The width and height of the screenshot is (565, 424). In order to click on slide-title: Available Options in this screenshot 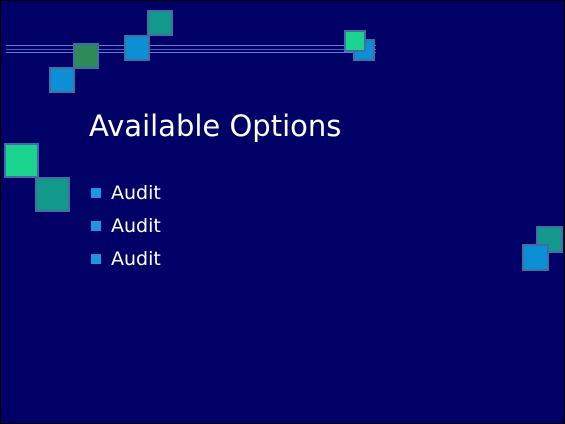, I will do `click(215, 126)`.